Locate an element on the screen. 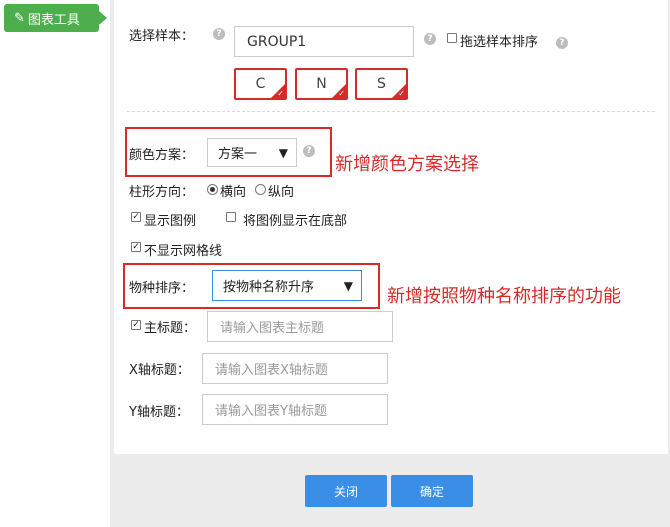  sample-button-c: C ✓ is located at coordinates (260, 84).